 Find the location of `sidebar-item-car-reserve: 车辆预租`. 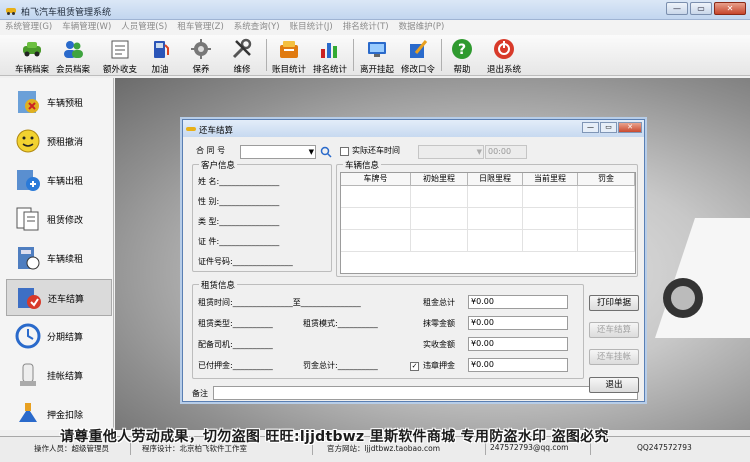

sidebar-item-car-reserve: 车辆预租 is located at coordinates (59, 102).